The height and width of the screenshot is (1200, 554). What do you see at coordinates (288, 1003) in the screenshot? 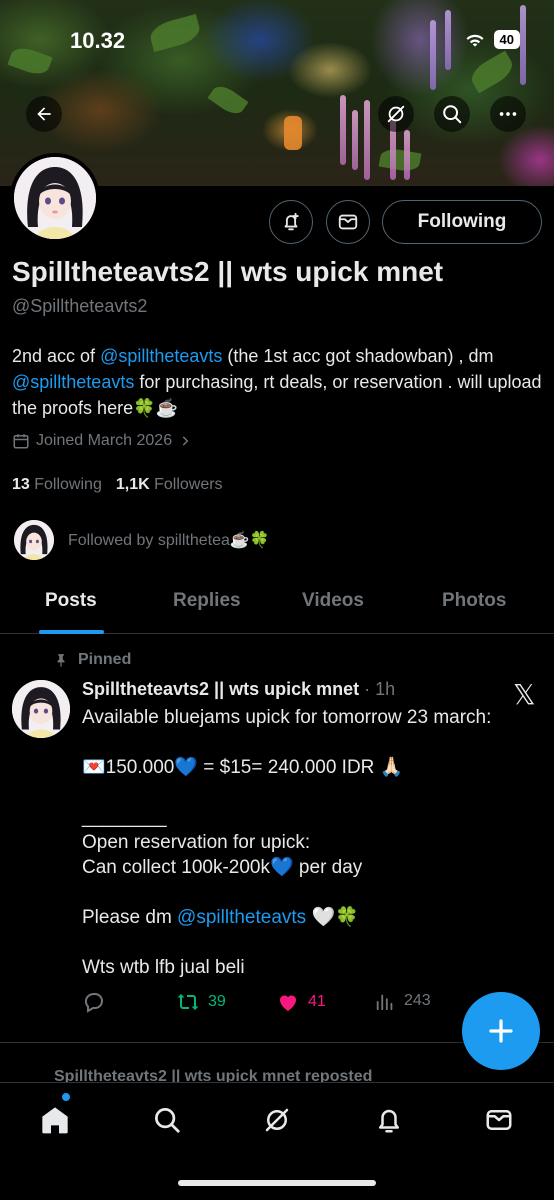
I see `heart-icon` at bounding box center [288, 1003].